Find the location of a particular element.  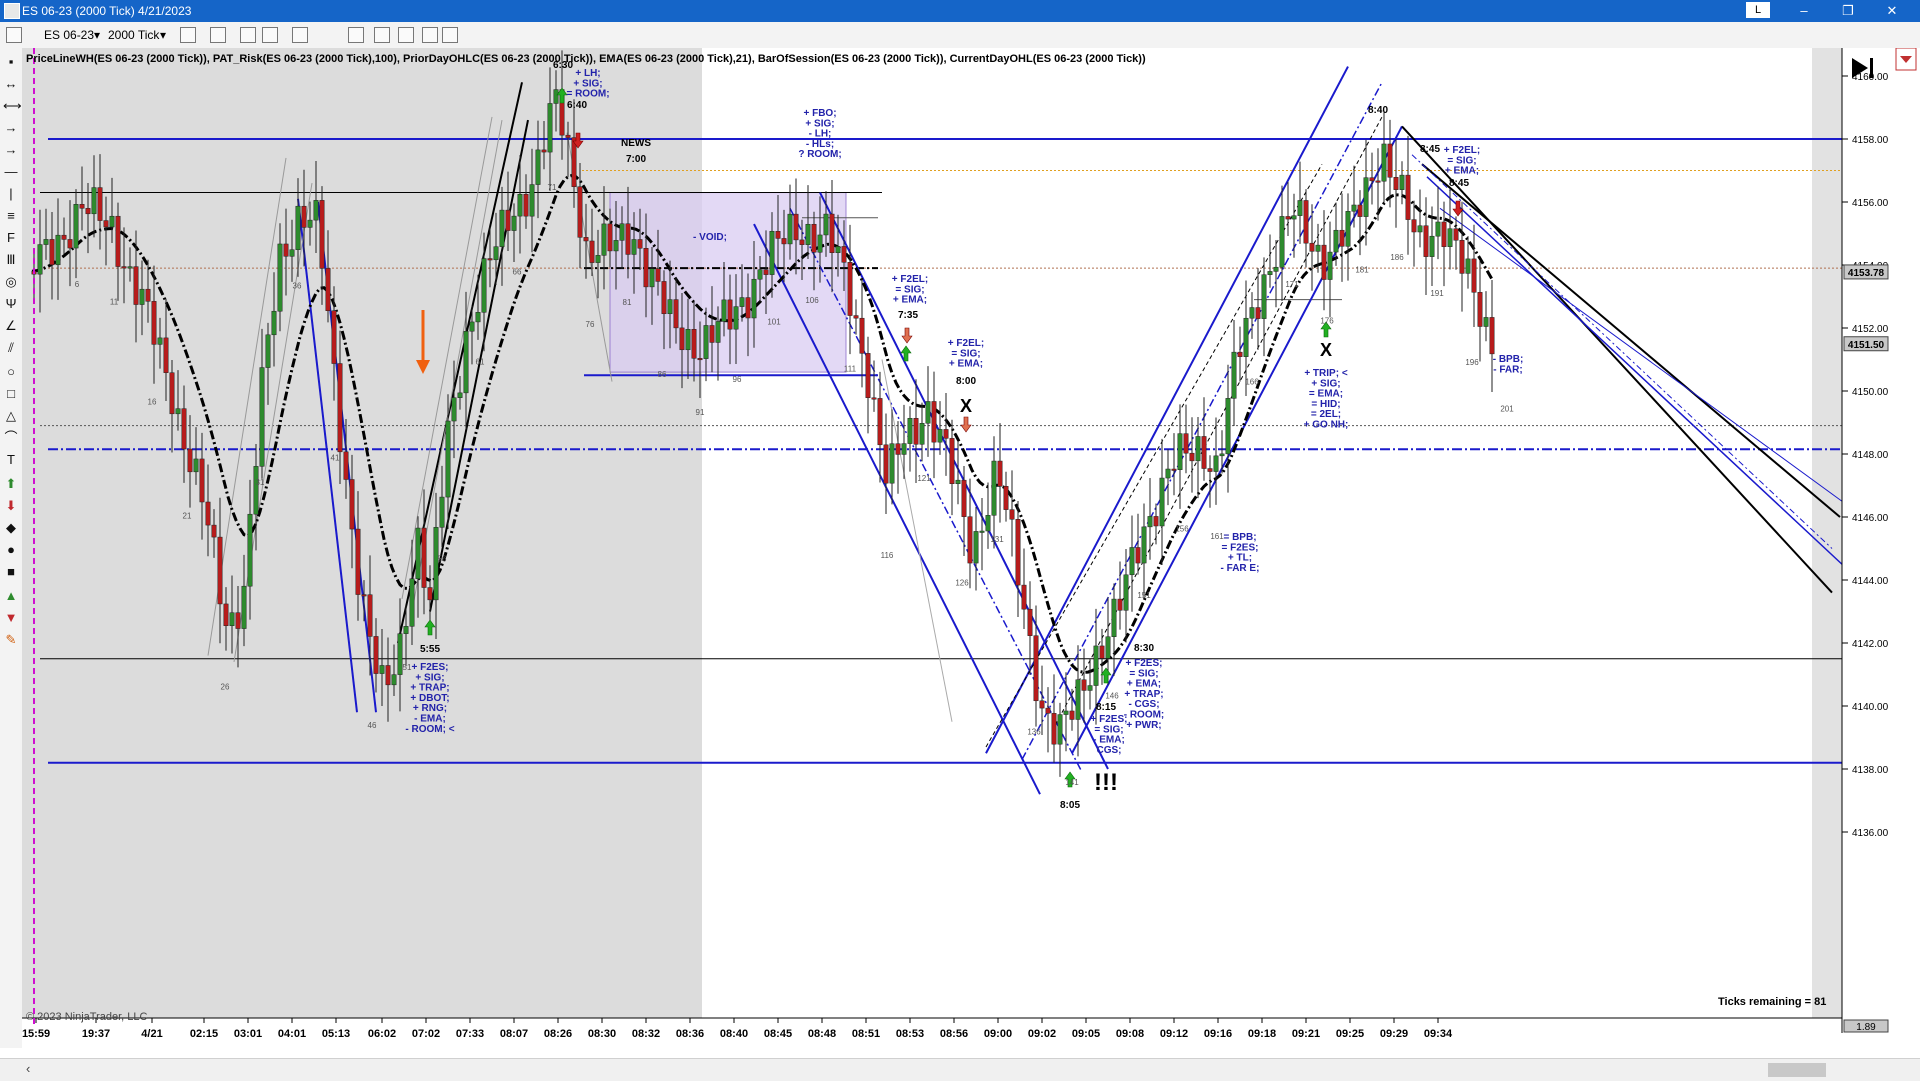

drawing-tool-icon is located at coordinates (218, 35).